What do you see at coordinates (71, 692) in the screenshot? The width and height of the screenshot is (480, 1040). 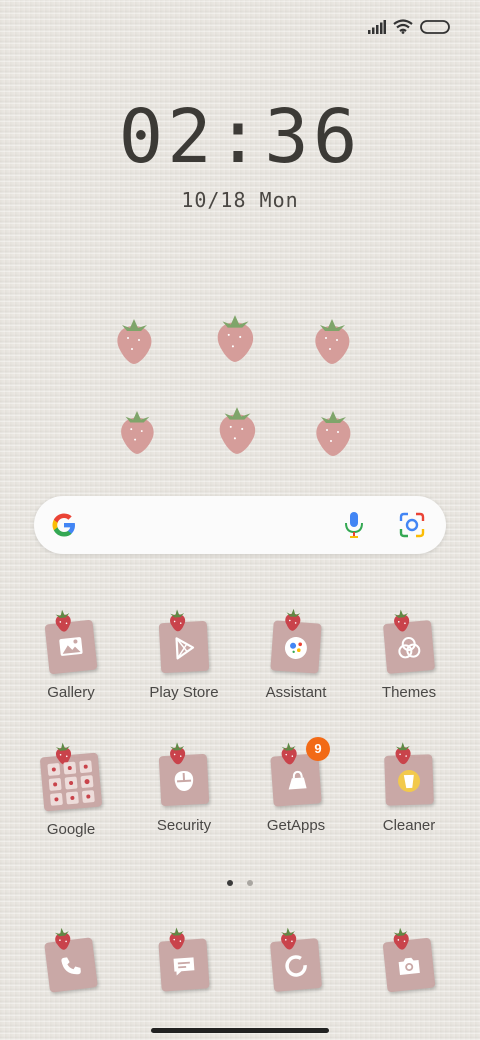 I see `app-label: Gallery` at bounding box center [71, 692].